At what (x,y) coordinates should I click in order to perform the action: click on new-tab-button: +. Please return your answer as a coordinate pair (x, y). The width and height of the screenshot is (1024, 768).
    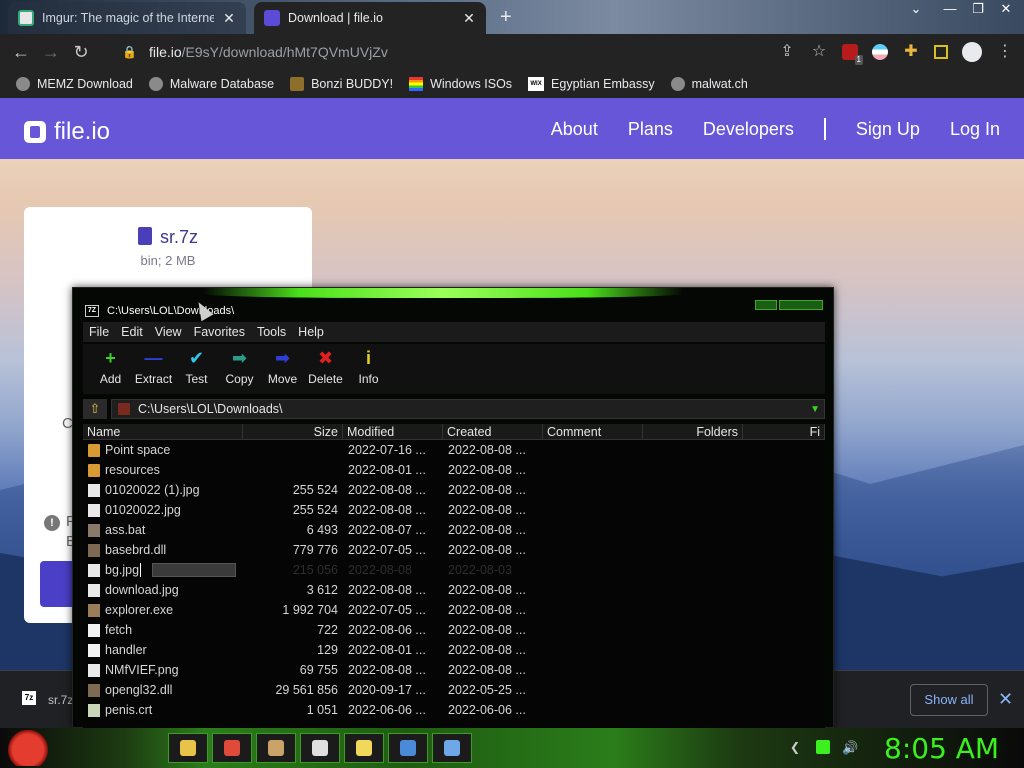
    Looking at the image, I should click on (506, 17).